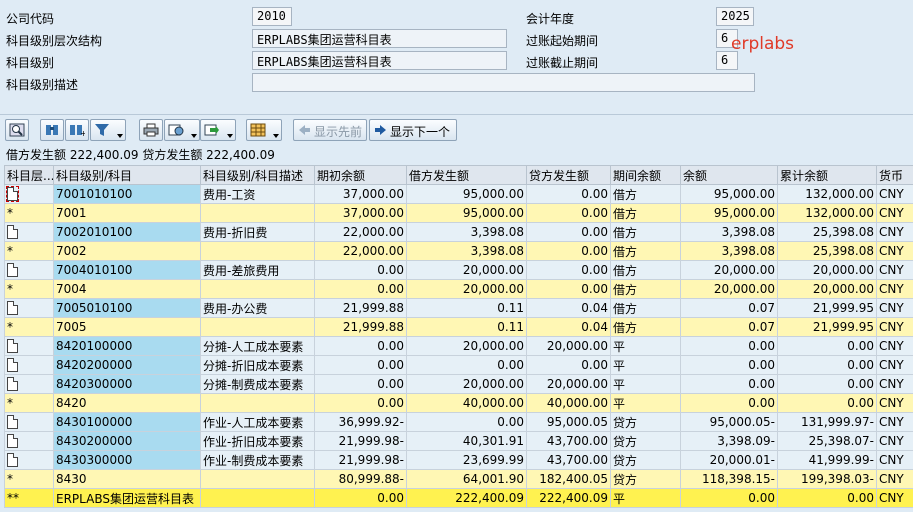 The width and height of the screenshot is (913, 512). What do you see at coordinates (466, 384) in the screenshot?
I see `cell-debit: 20,000.00` at bounding box center [466, 384].